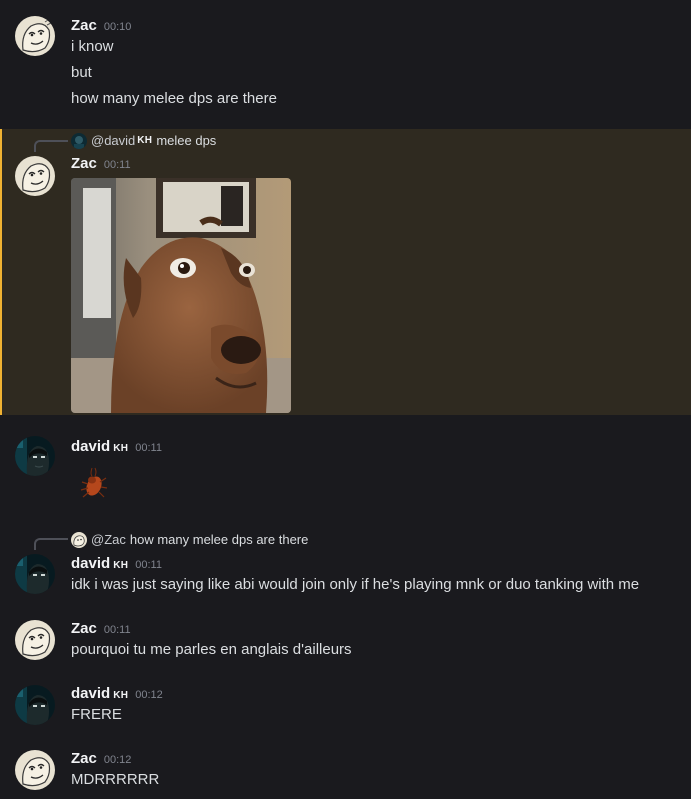 The height and width of the screenshot is (799, 691). What do you see at coordinates (118, 27) in the screenshot?
I see `timestamp: 00:10` at bounding box center [118, 27].